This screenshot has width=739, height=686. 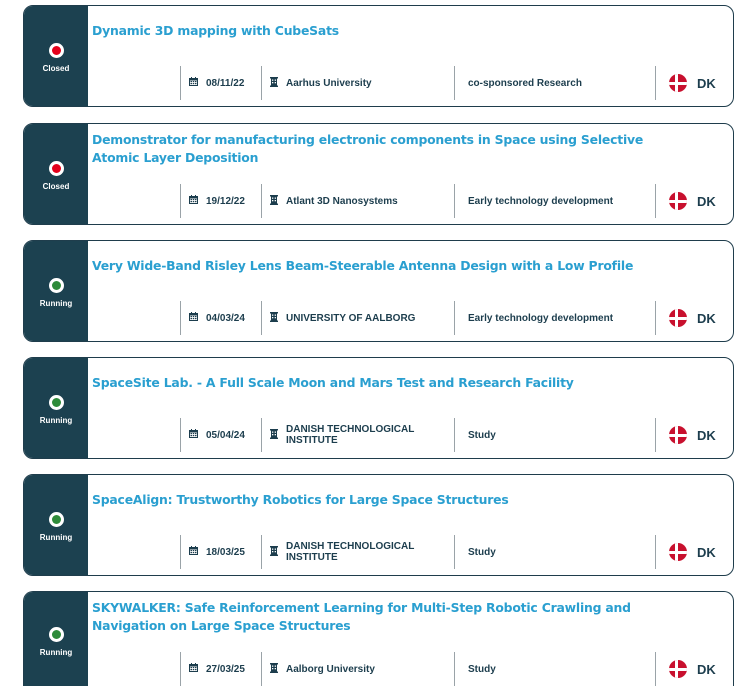 I want to click on project-organisation: Aarhus University, so click(x=329, y=83).